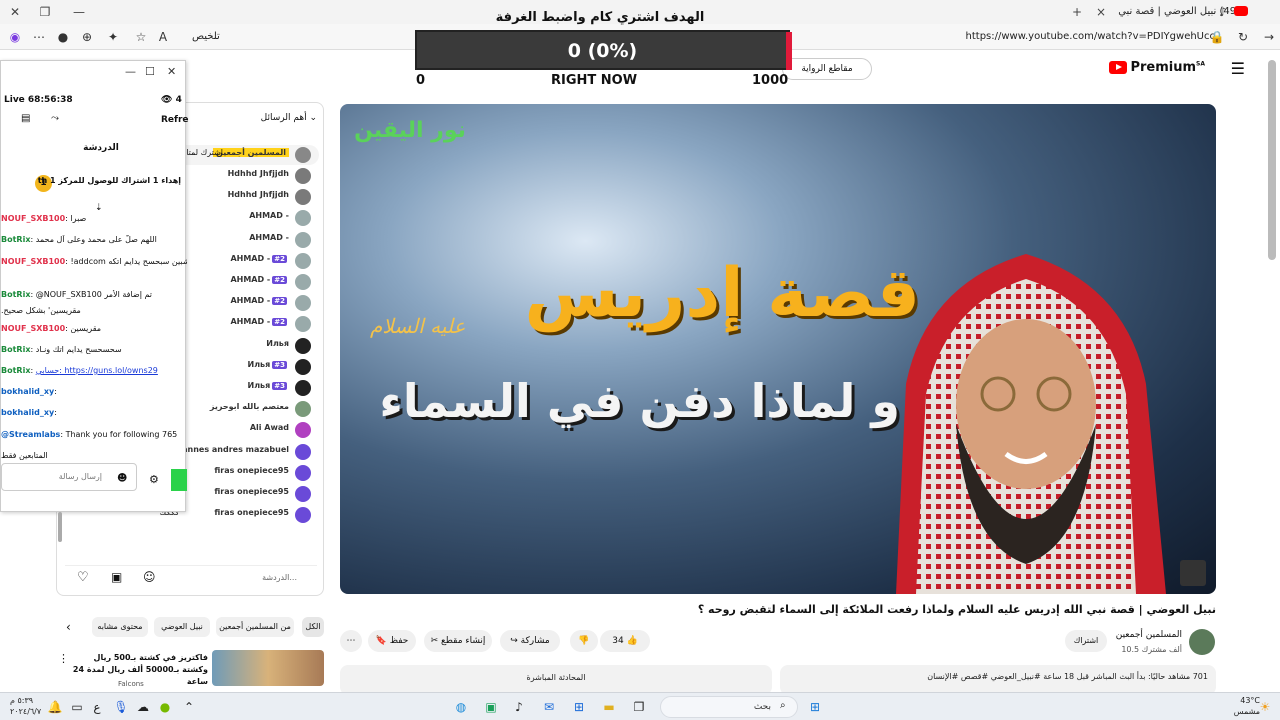 This screenshot has height=720, width=1280. What do you see at coordinates (519, 707) in the screenshot?
I see `tiktok-icon: ♪` at bounding box center [519, 707].